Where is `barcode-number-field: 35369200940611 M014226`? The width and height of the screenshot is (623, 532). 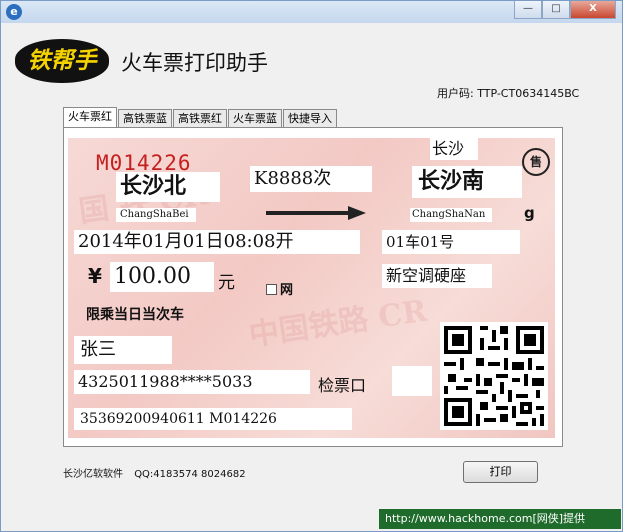
barcode-number-field: 35369200940611 M014226 is located at coordinates (213, 419).